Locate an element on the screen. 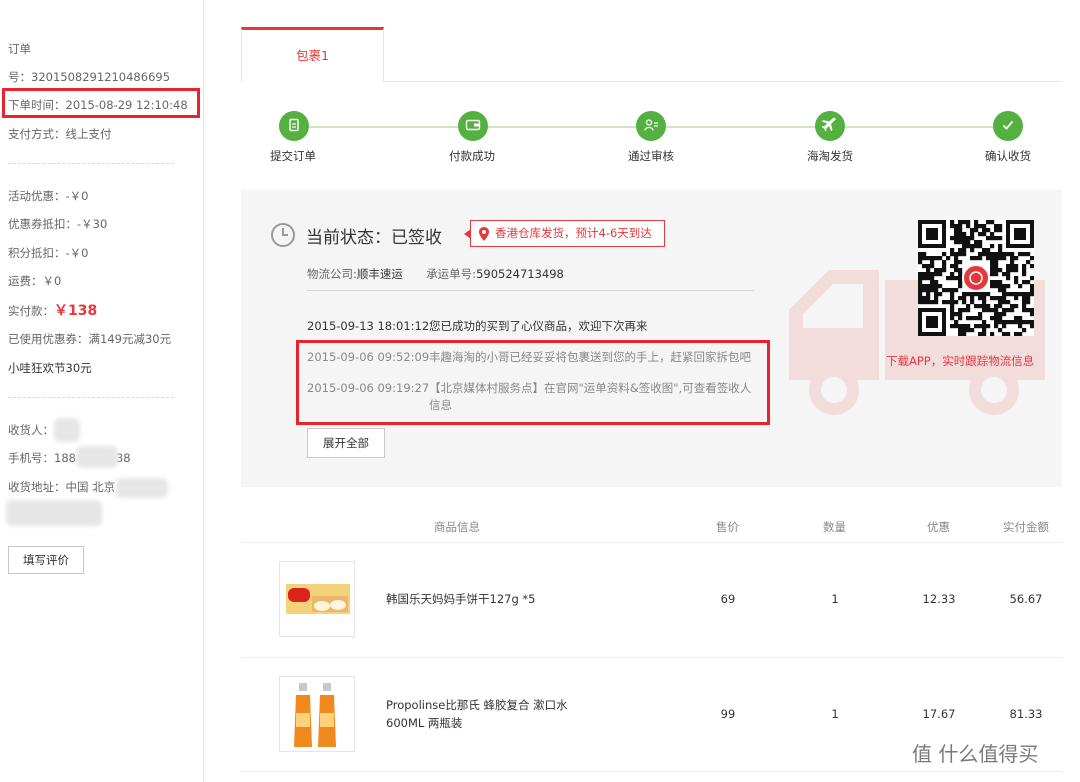  product-price: 99 is located at coordinates (728, 714).